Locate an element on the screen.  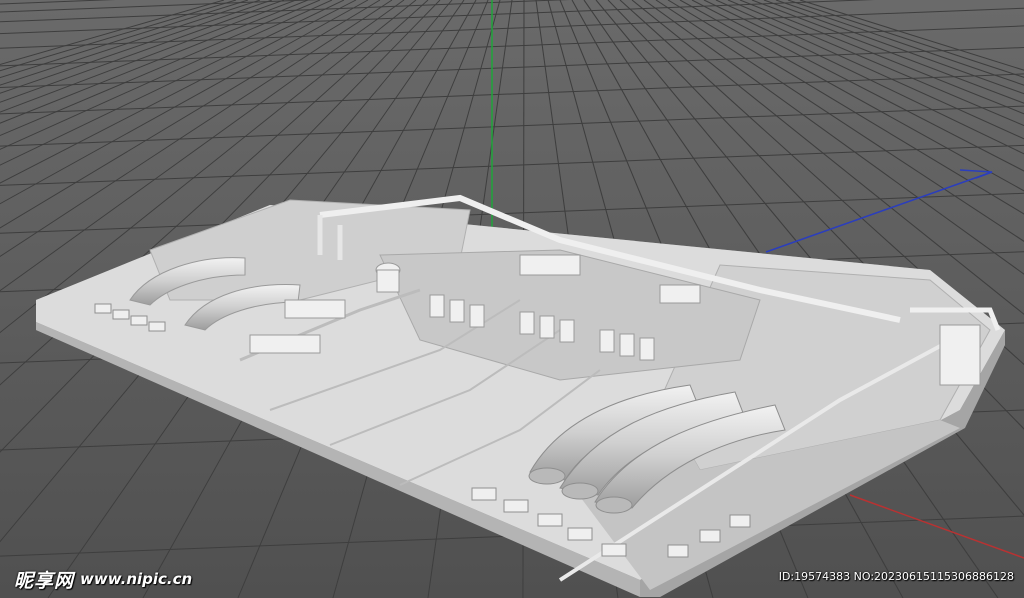
outlet-pipe-1-mouth is located at coordinates (547, 476).